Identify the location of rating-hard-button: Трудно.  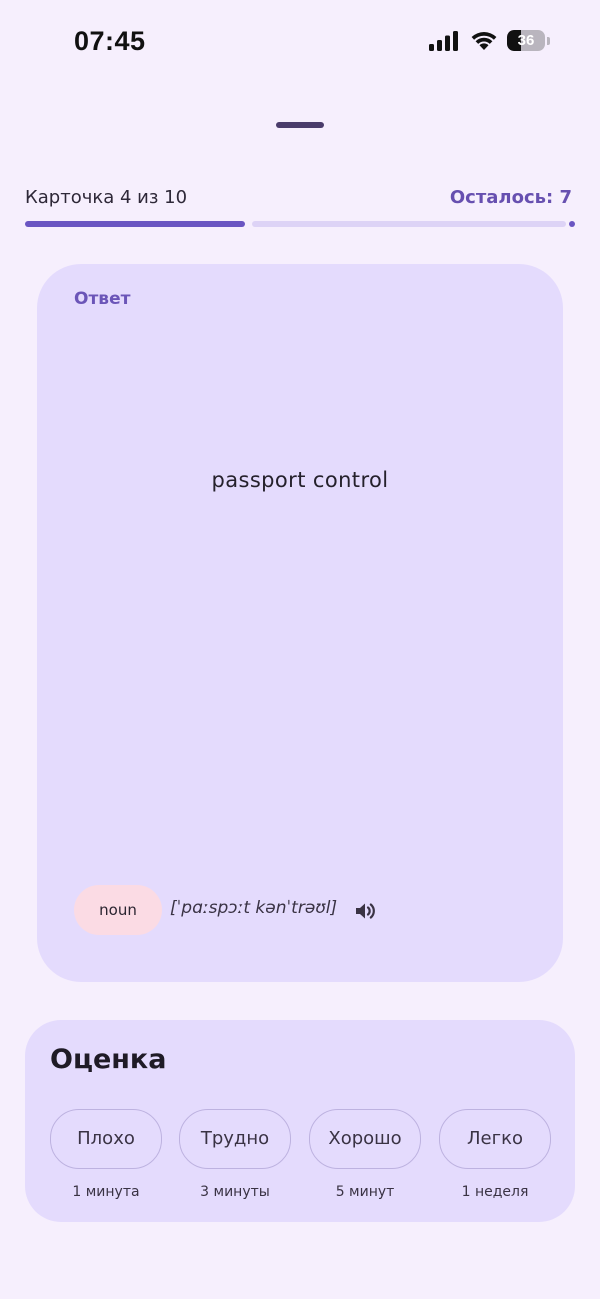
(235, 1139).